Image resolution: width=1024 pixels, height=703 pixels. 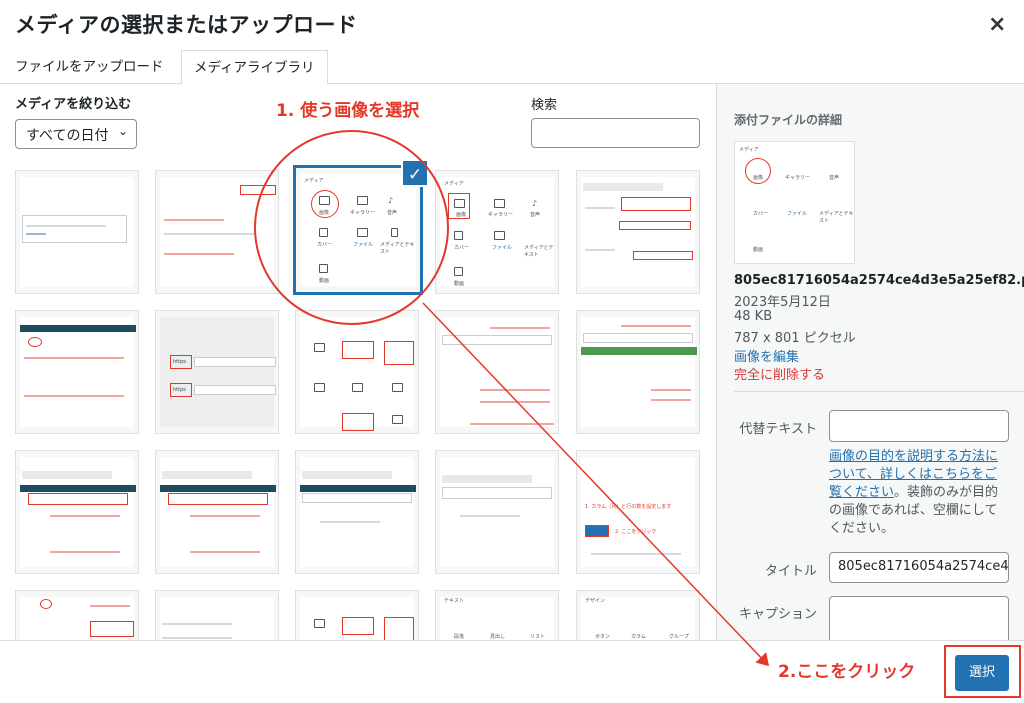 I want to click on delete-permanently-link: 完全に削除する, so click(x=779, y=373).